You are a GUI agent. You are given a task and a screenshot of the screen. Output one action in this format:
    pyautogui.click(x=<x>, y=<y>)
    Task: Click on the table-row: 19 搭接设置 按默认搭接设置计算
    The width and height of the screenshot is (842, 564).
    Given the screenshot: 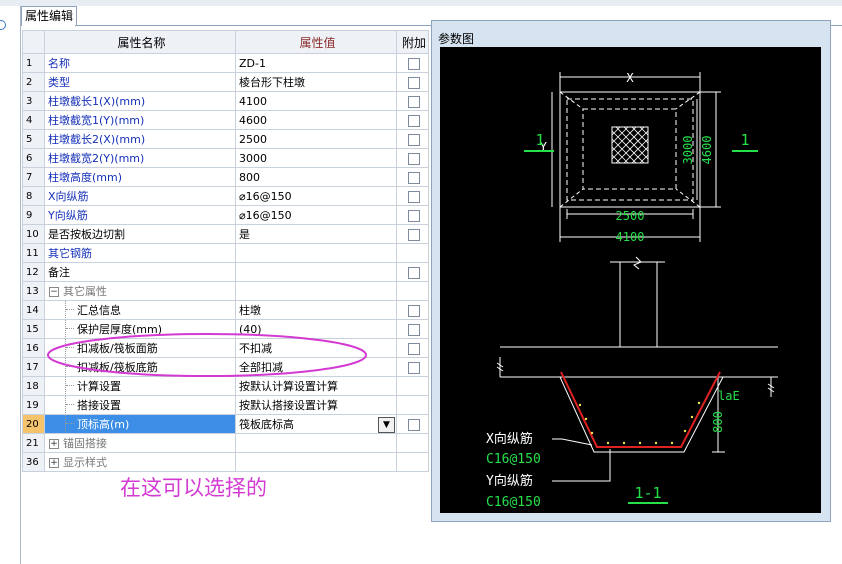 What is the action you would take?
    pyautogui.click(x=225, y=405)
    